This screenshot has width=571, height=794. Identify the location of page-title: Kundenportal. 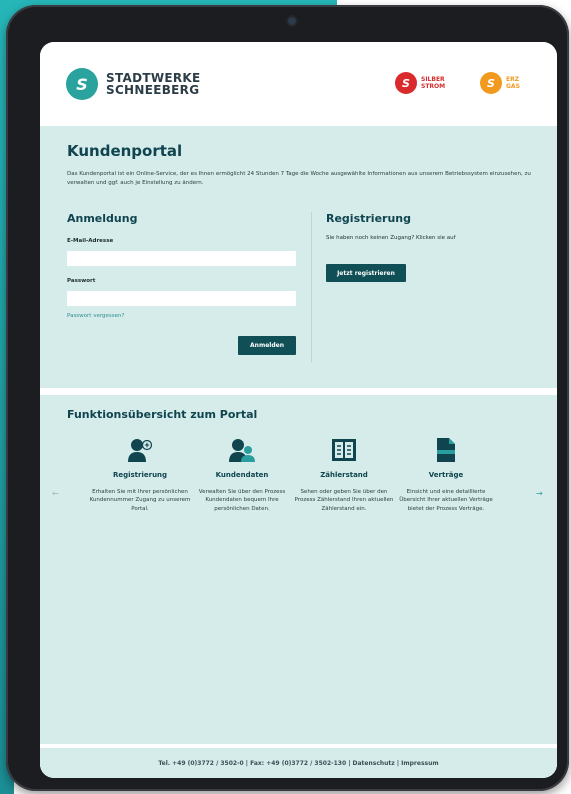
(125, 151).